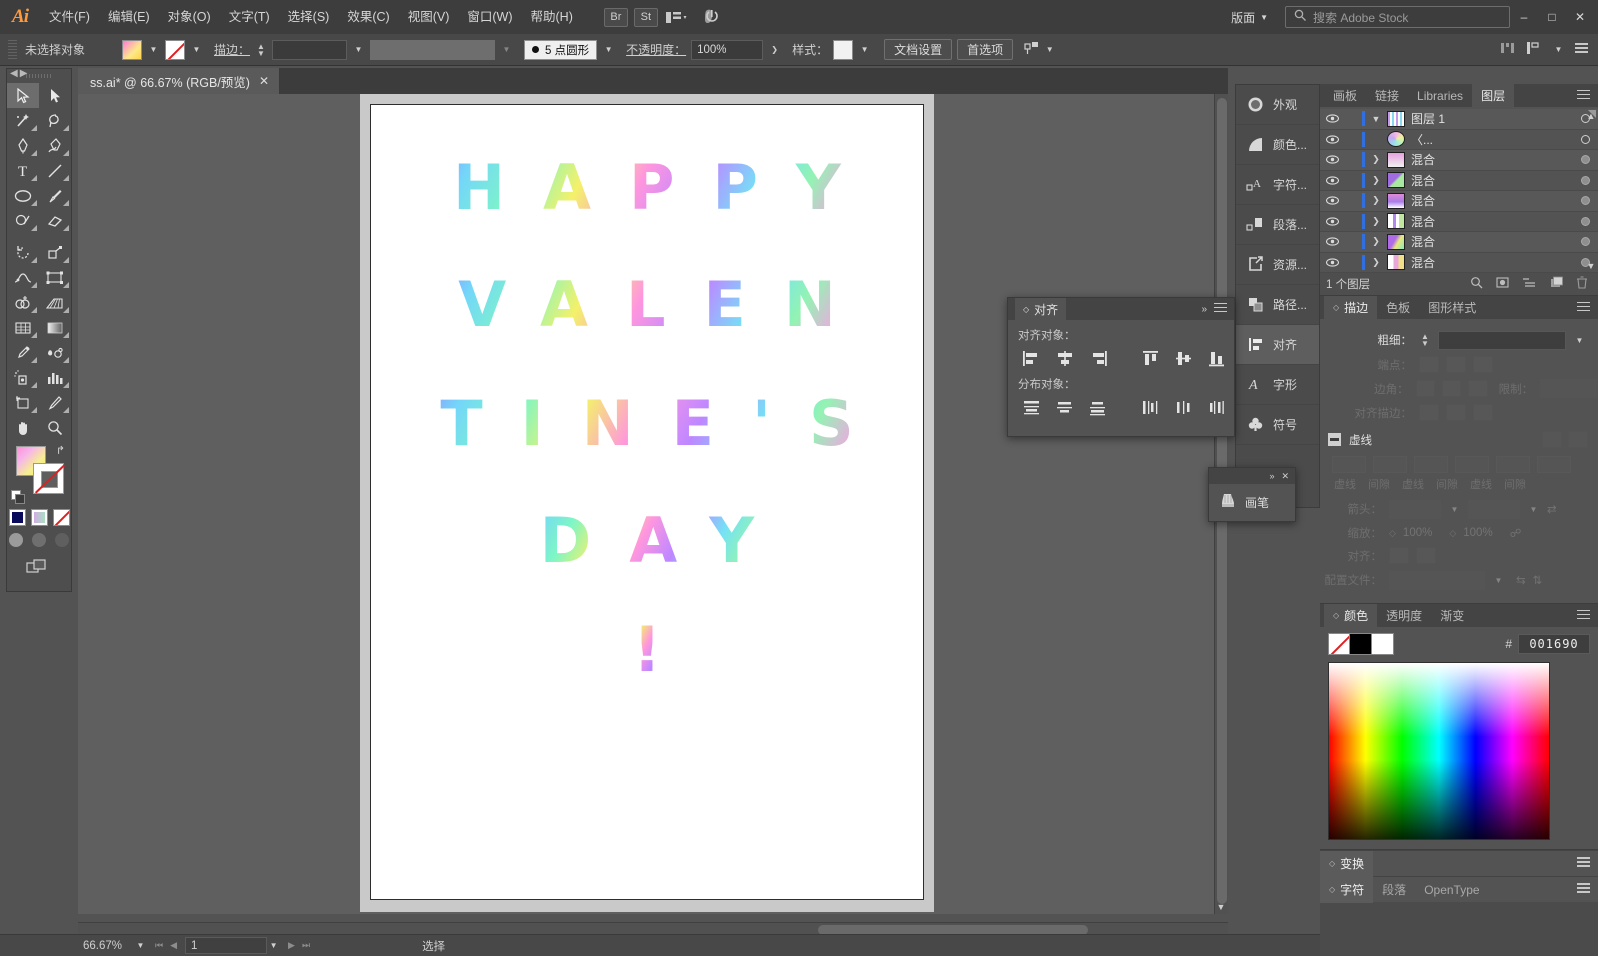 The image size is (1598, 956). What do you see at coordinates (1277, 105) in the screenshot?
I see `dock-item-appearance: 外观` at bounding box center [1277, 105].